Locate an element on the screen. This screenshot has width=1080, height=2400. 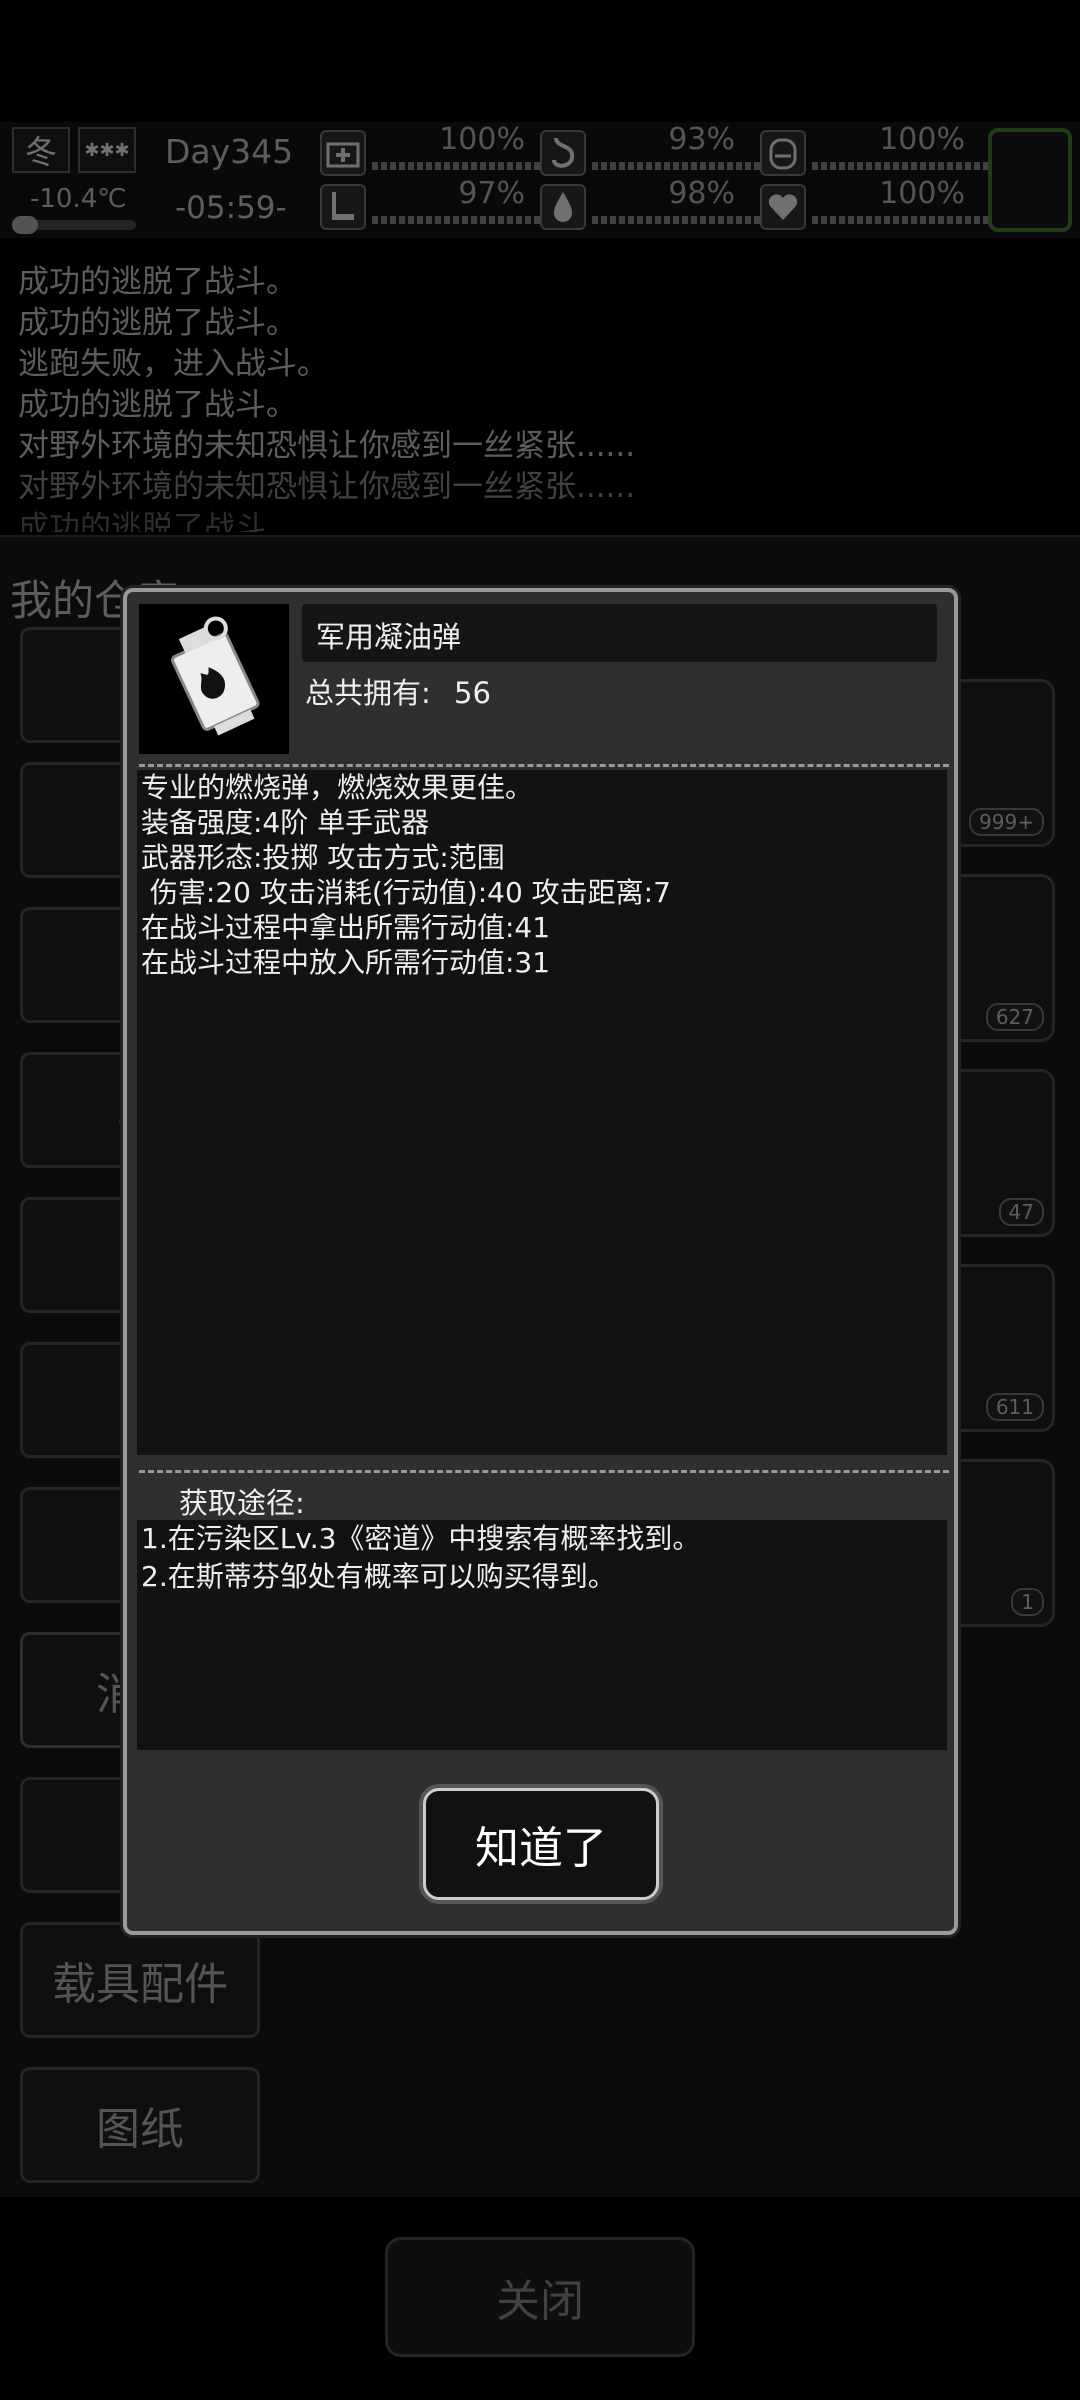
got-it-button: 知道了 is located at coordinates (541, 1844).